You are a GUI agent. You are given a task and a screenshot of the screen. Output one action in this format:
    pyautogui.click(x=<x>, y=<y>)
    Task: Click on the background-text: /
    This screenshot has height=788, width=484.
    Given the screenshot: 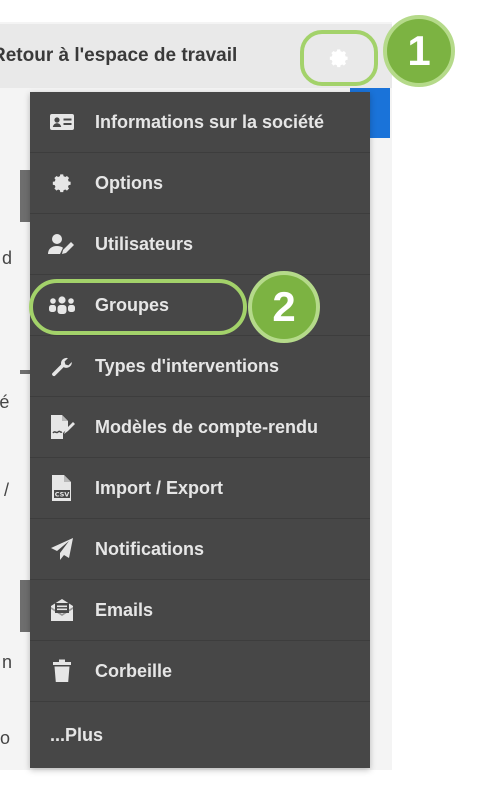 What is the action you would take?
    pyautogui.click(x=7, y=490)
    